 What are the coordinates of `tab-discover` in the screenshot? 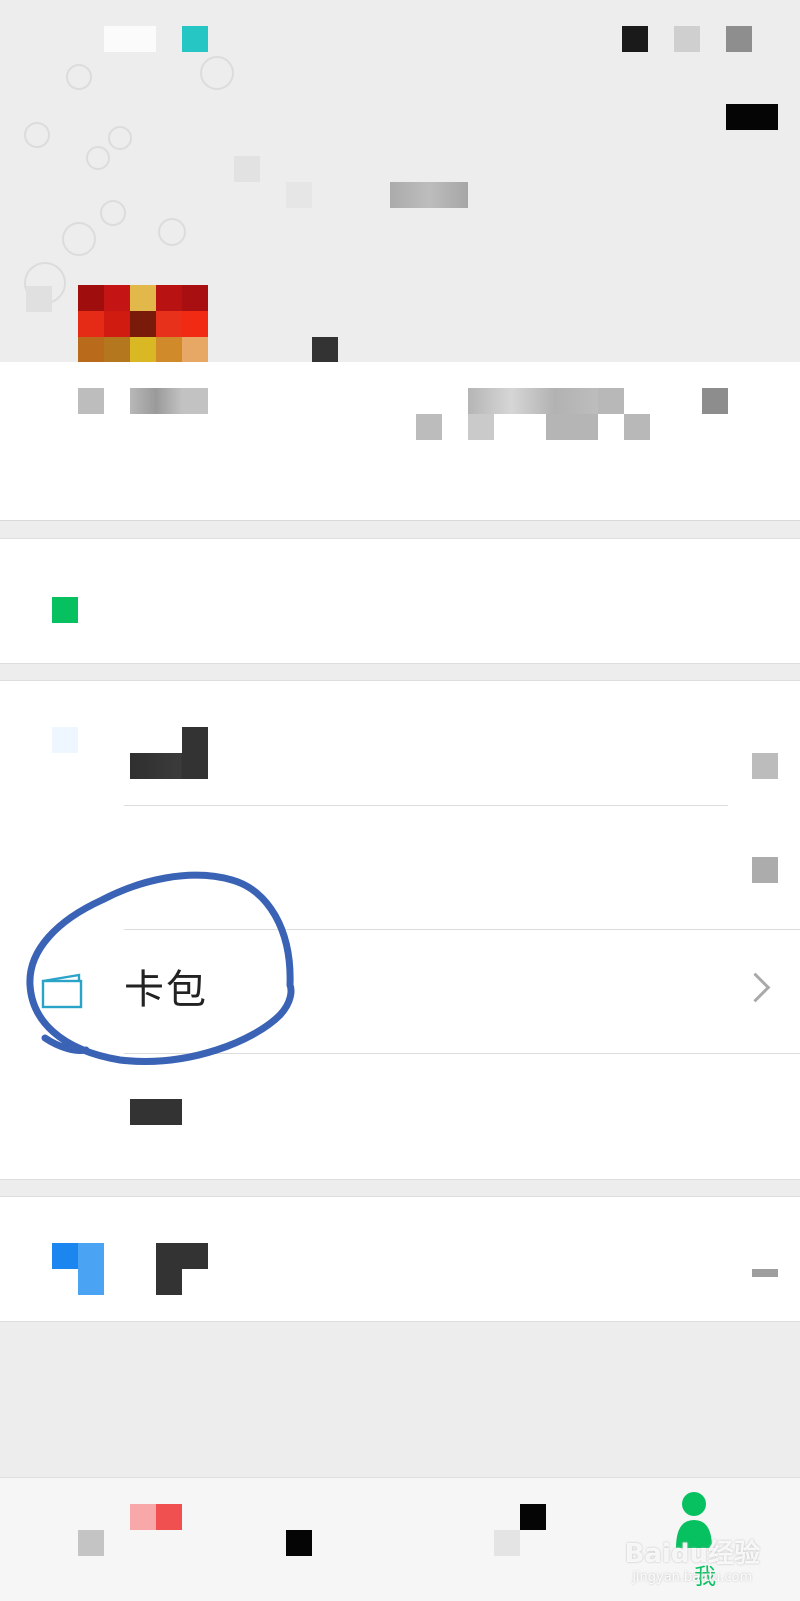 It's located at (500, 1539).